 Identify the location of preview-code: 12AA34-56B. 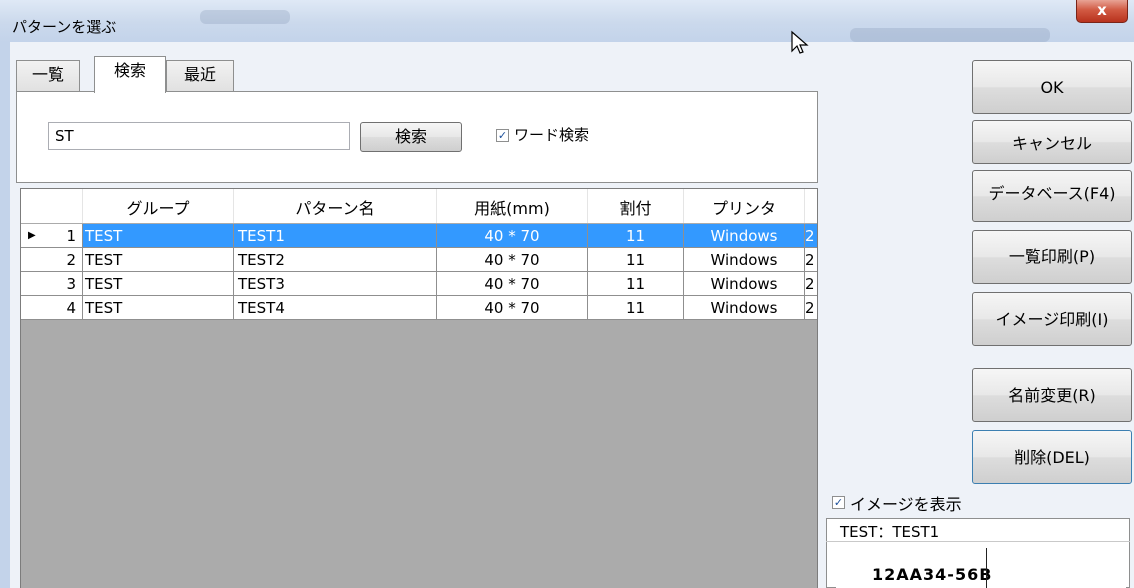
(932, 574).